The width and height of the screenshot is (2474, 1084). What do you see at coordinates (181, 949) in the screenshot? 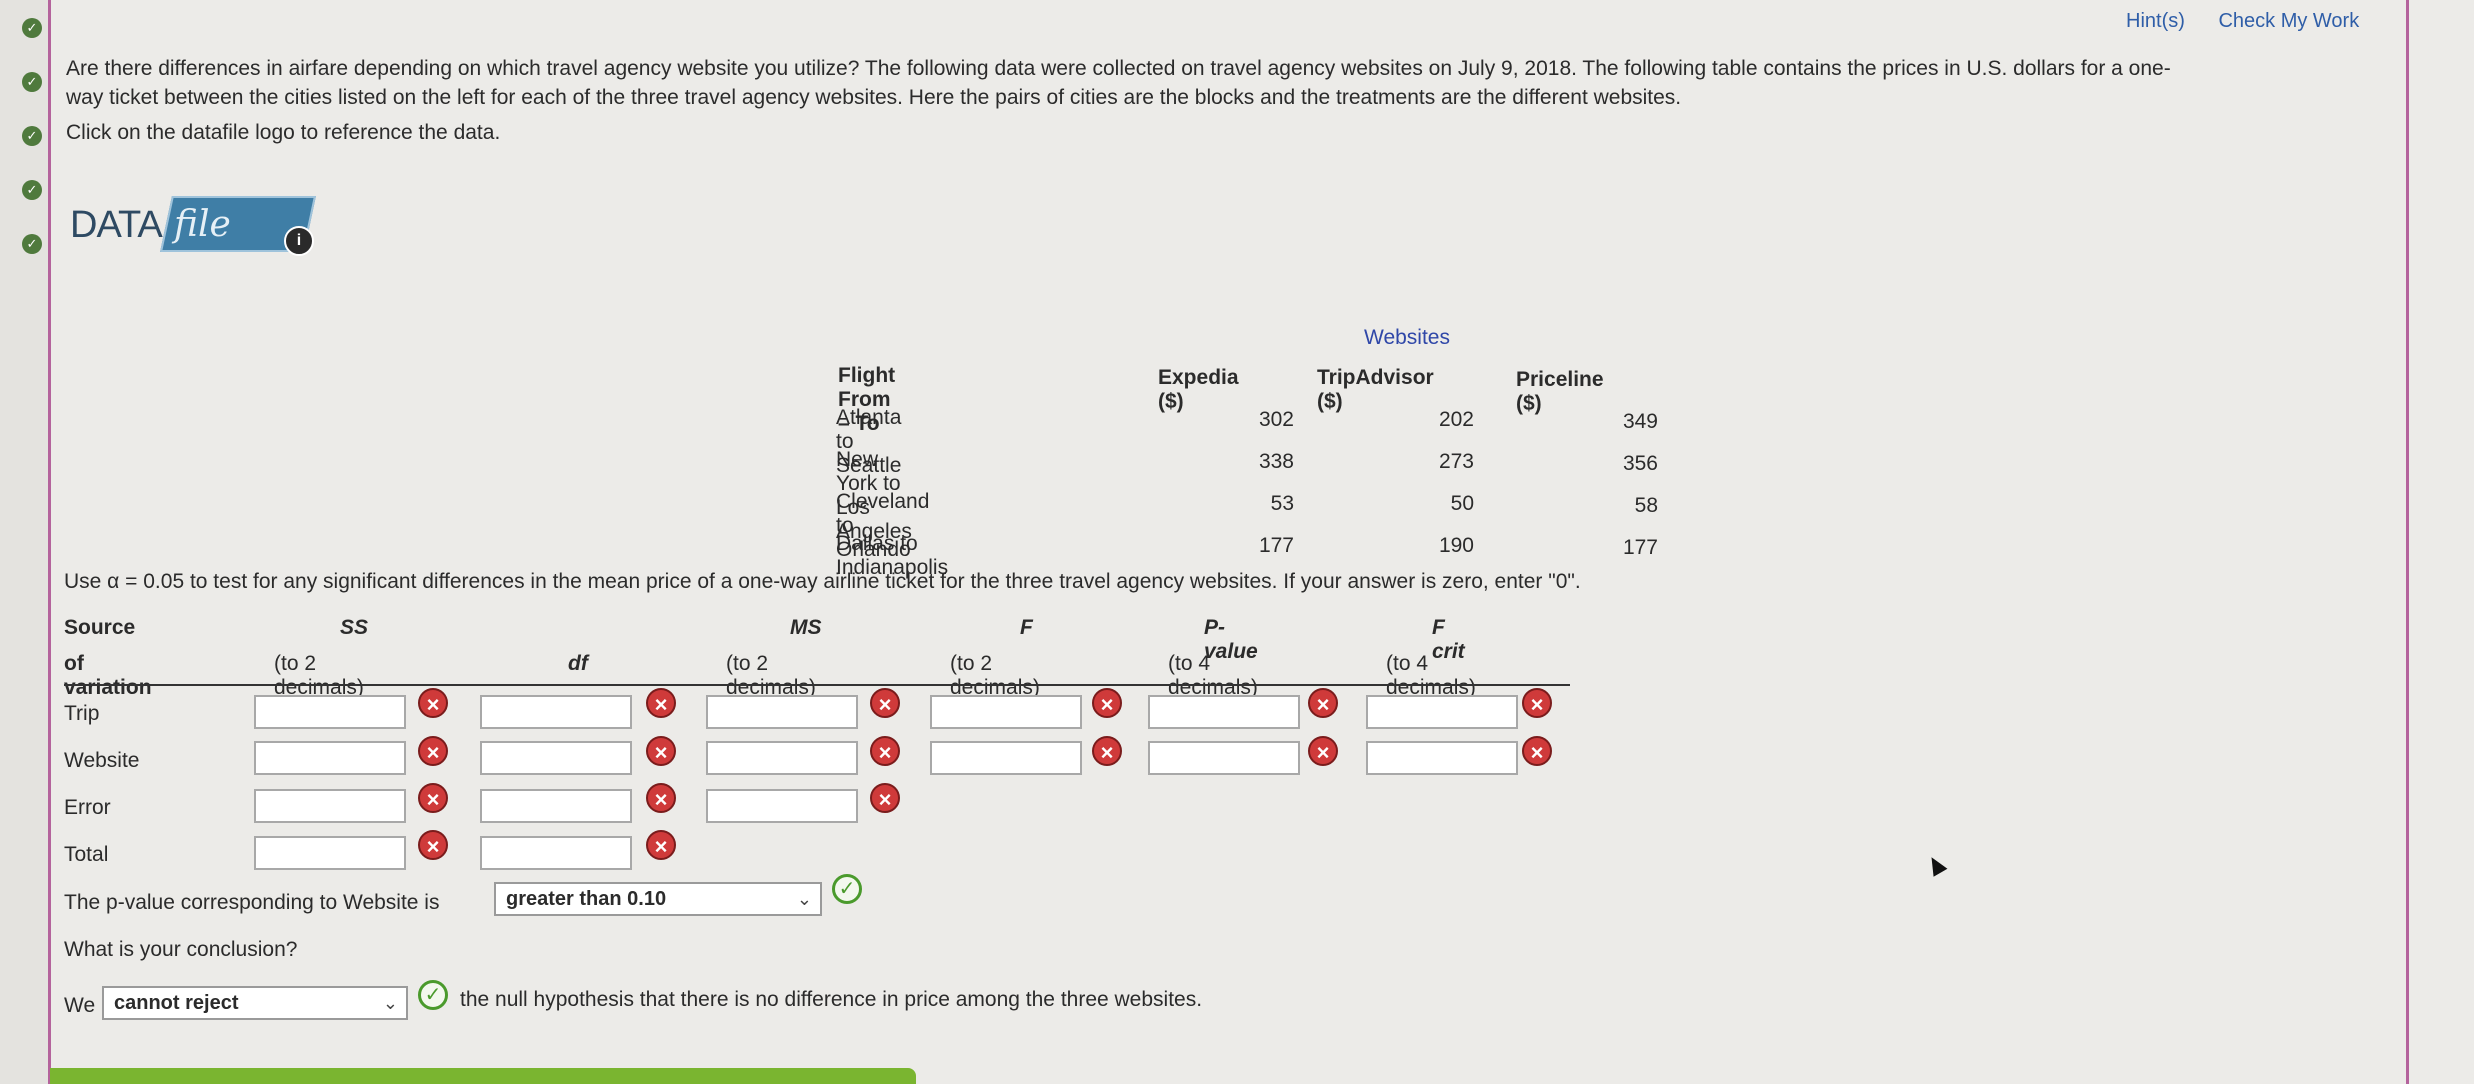
I see `conclusion-question: What is your conclusion?` at bounding box center [181, 949].